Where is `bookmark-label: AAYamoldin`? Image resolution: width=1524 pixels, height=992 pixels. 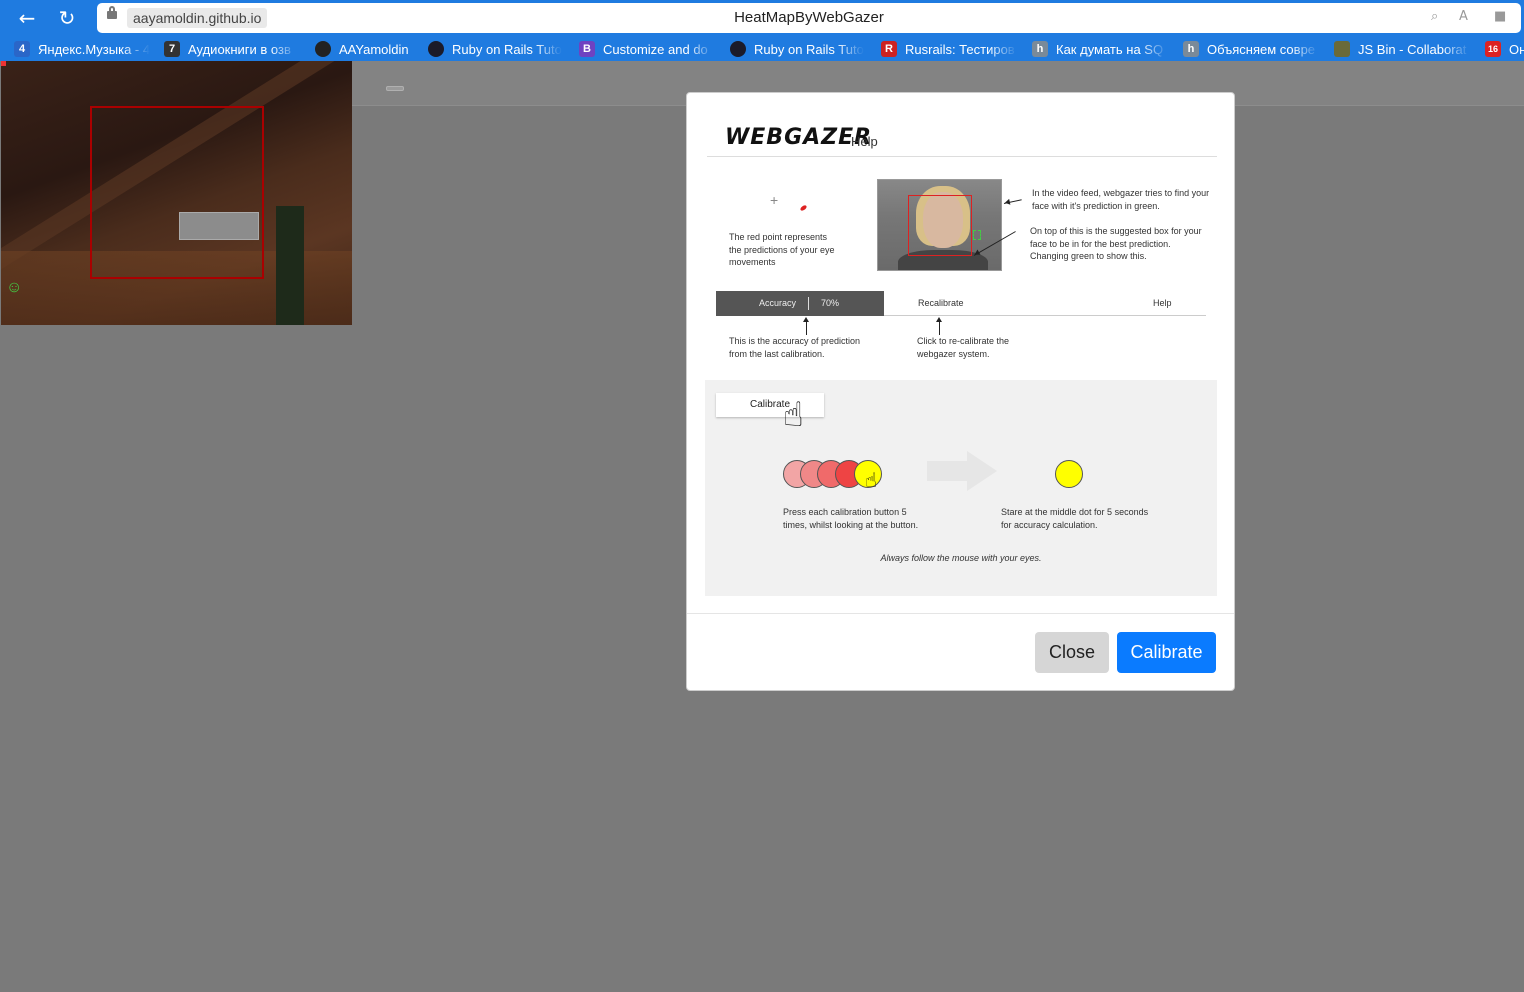 bookmark-label: AAYamoldin is located at coordinates (374, 49).